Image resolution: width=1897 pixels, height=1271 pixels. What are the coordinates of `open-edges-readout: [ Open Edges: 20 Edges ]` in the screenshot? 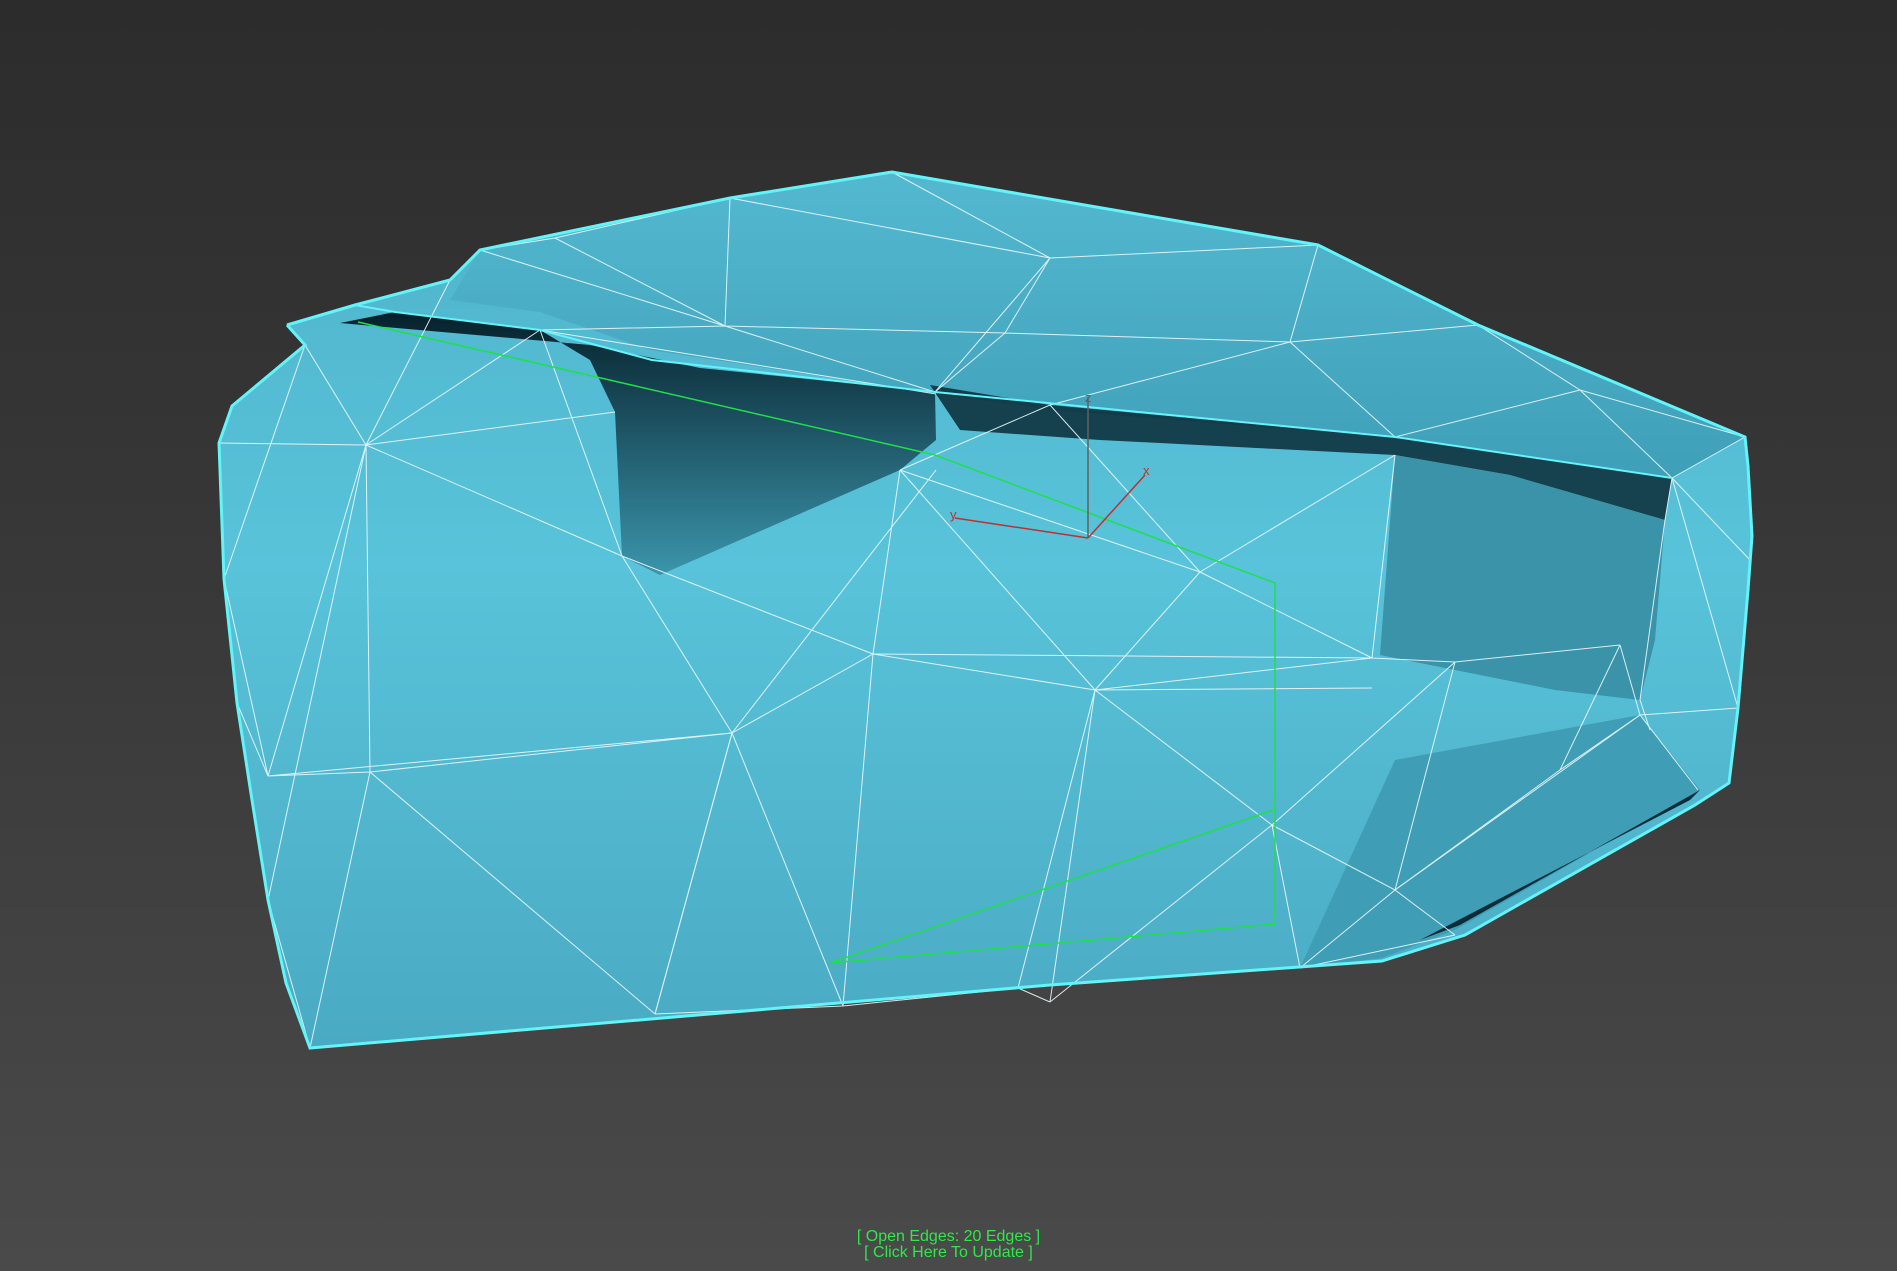 It's located at (948, 1236).